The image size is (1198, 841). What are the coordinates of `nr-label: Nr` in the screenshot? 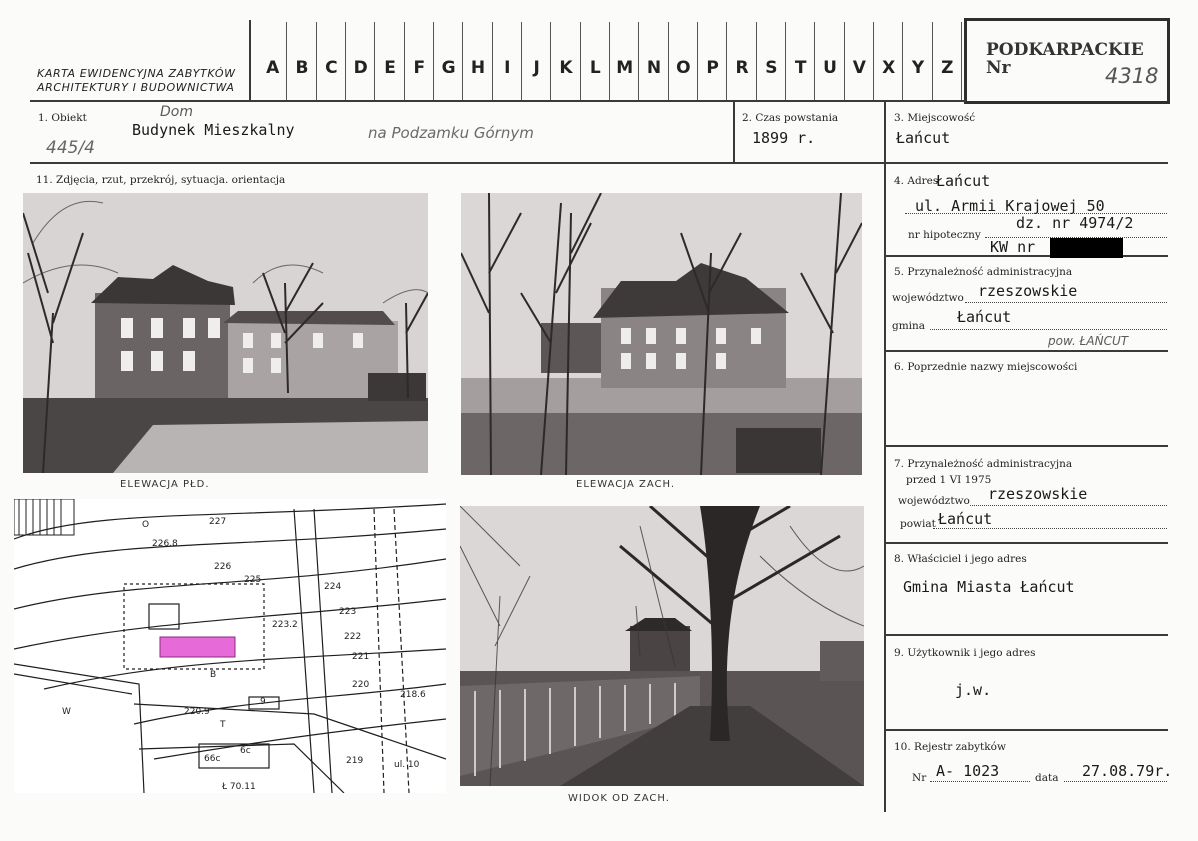 It's located at (998, 68).